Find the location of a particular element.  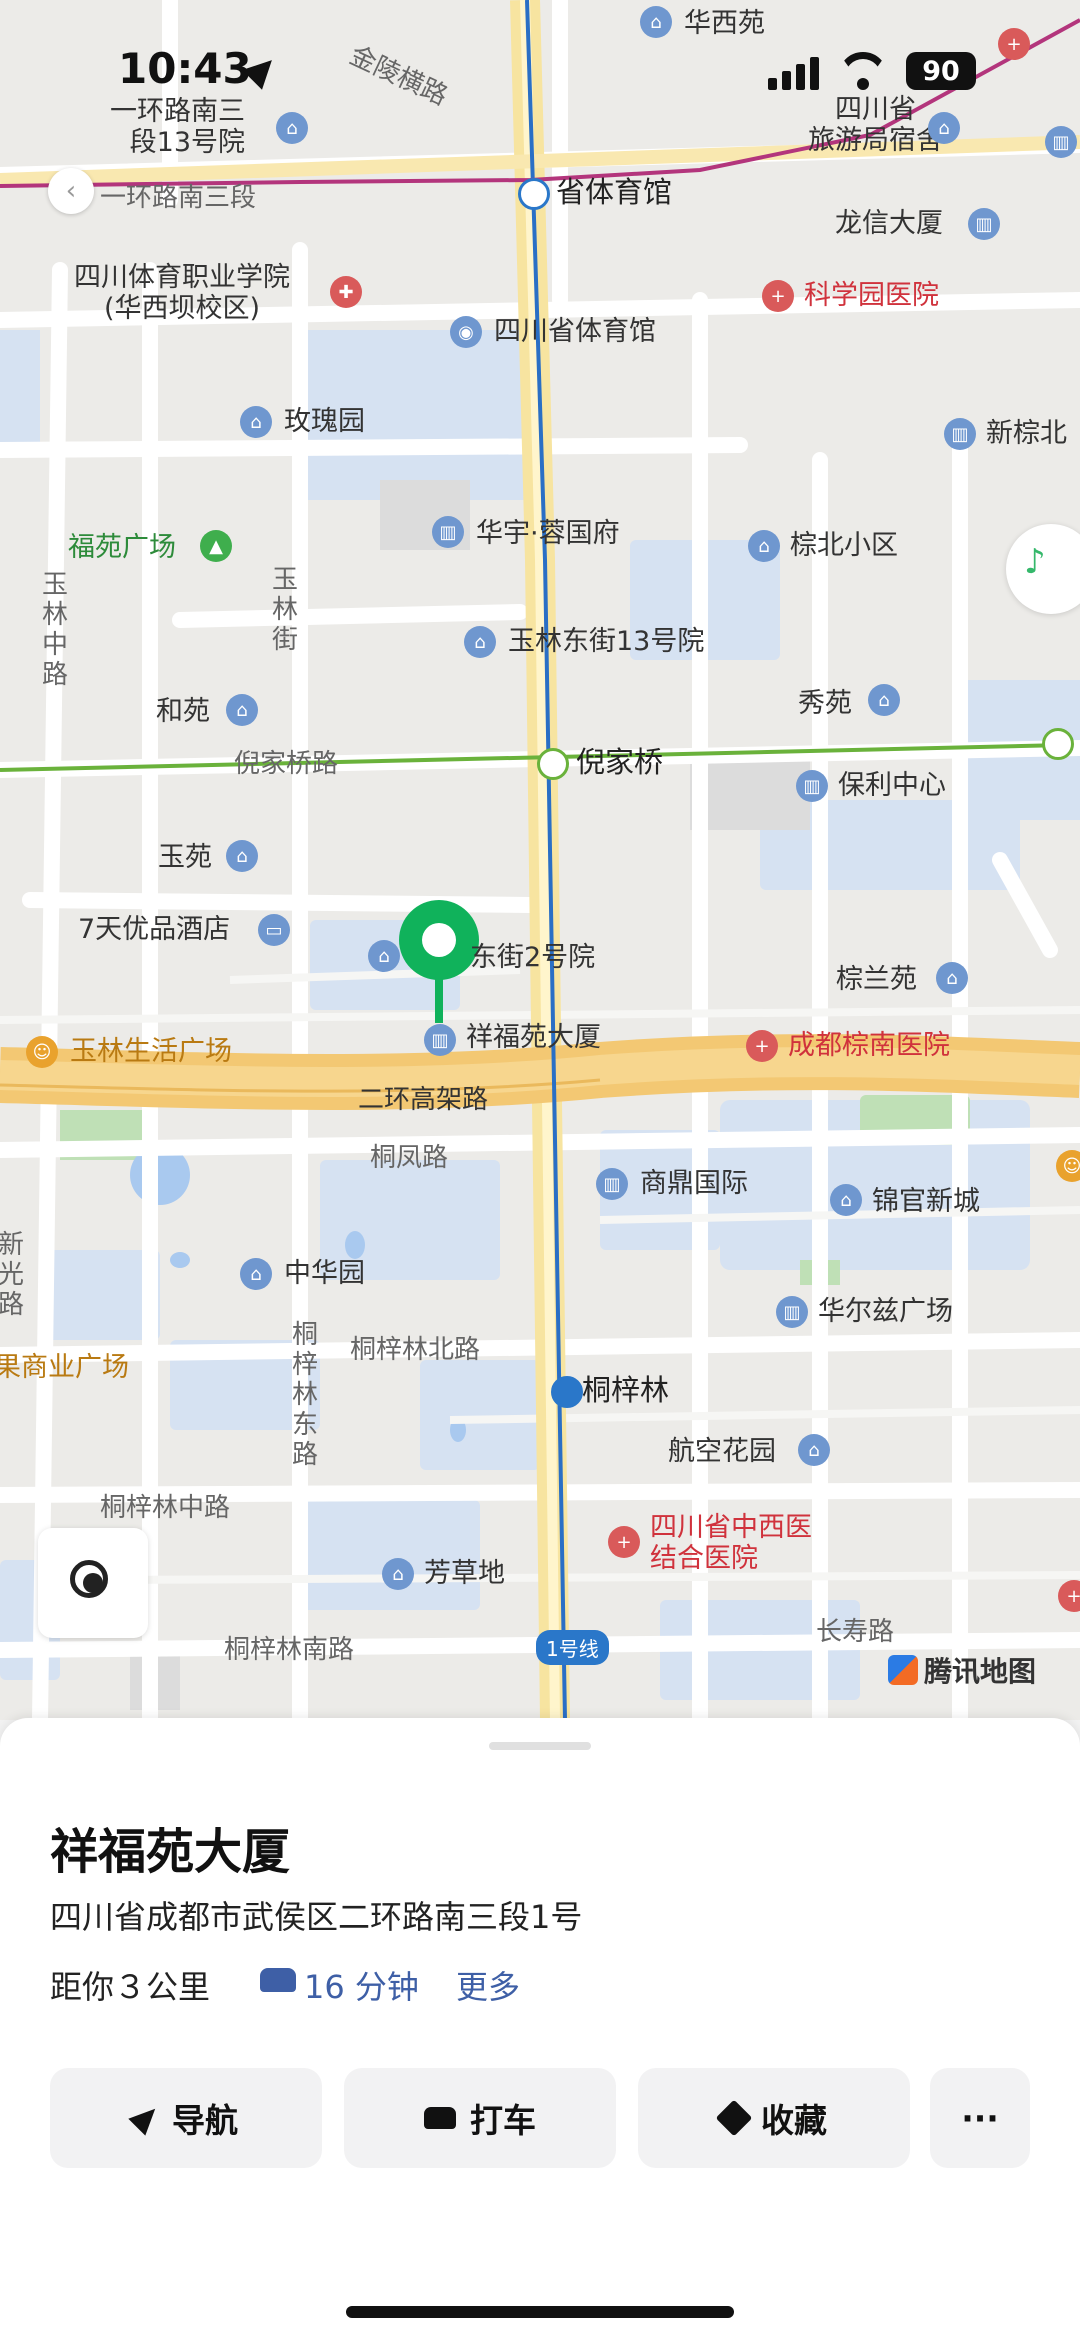

poi-shangye: 果商业广场 is located at coordinates (64, 1367).